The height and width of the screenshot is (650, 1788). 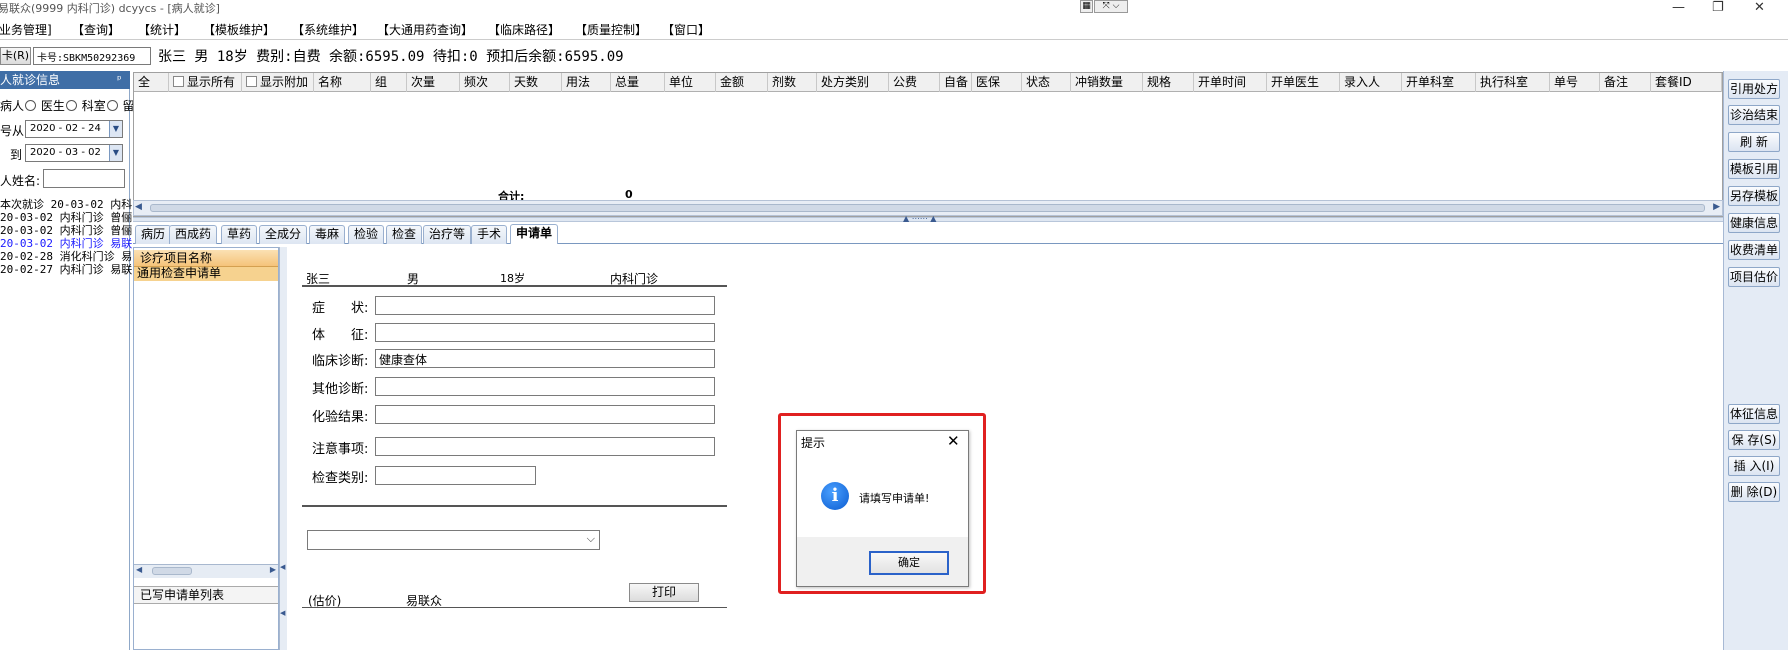 I want to click on tab-record: 病历, so click(x=153, y=234).